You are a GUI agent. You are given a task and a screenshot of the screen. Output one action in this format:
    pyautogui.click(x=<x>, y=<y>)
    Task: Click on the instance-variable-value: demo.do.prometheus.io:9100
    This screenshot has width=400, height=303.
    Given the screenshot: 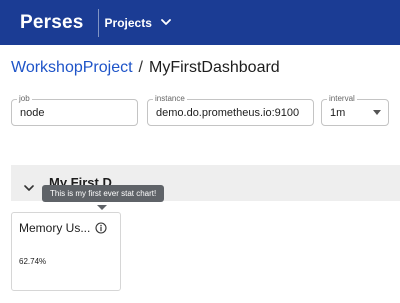 What is the action you would take?
    pyautogui.click(x=228, y=113)
    